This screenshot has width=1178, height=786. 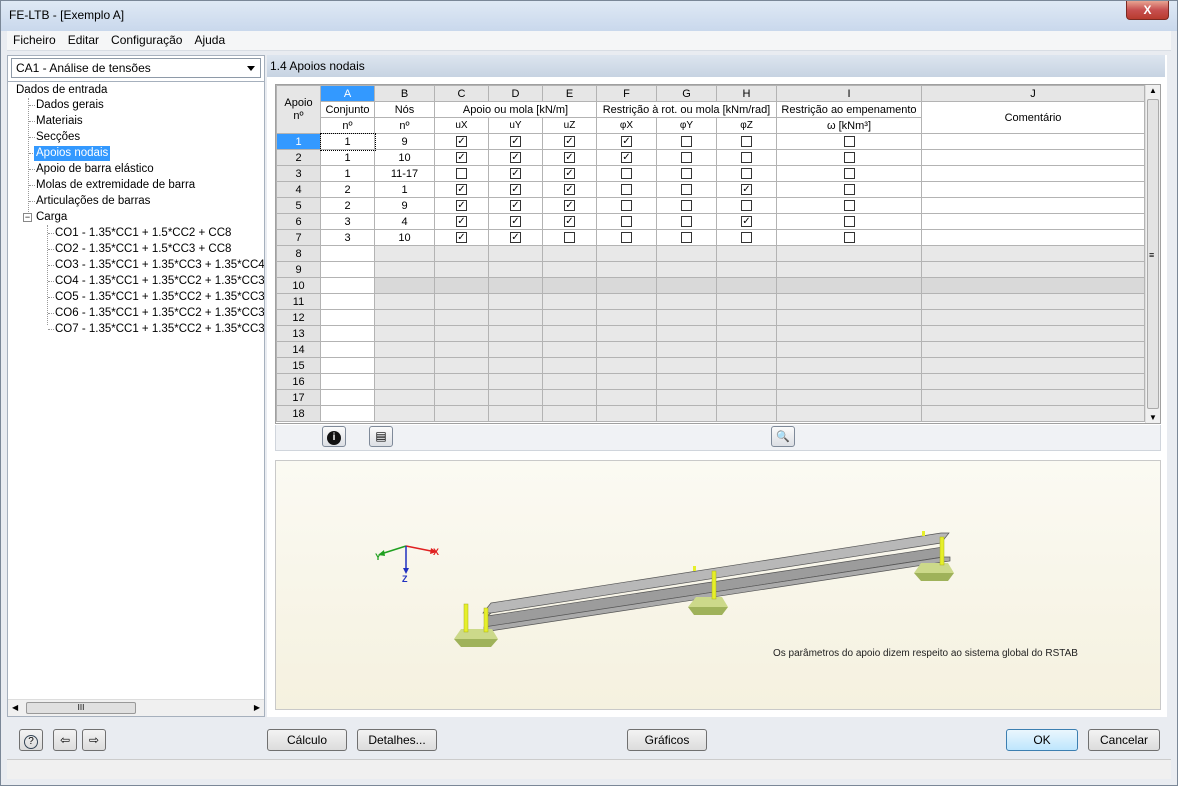 I want to click on table-row: 14, so click(x=710, y=349).